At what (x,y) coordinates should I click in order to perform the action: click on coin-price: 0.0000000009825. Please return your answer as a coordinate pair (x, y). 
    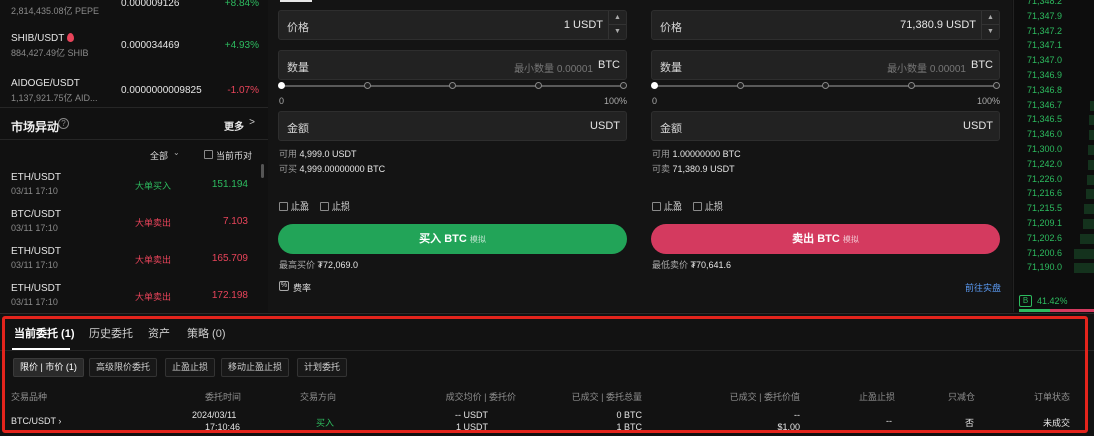
    Looking at the image, I should click on (161, 90).